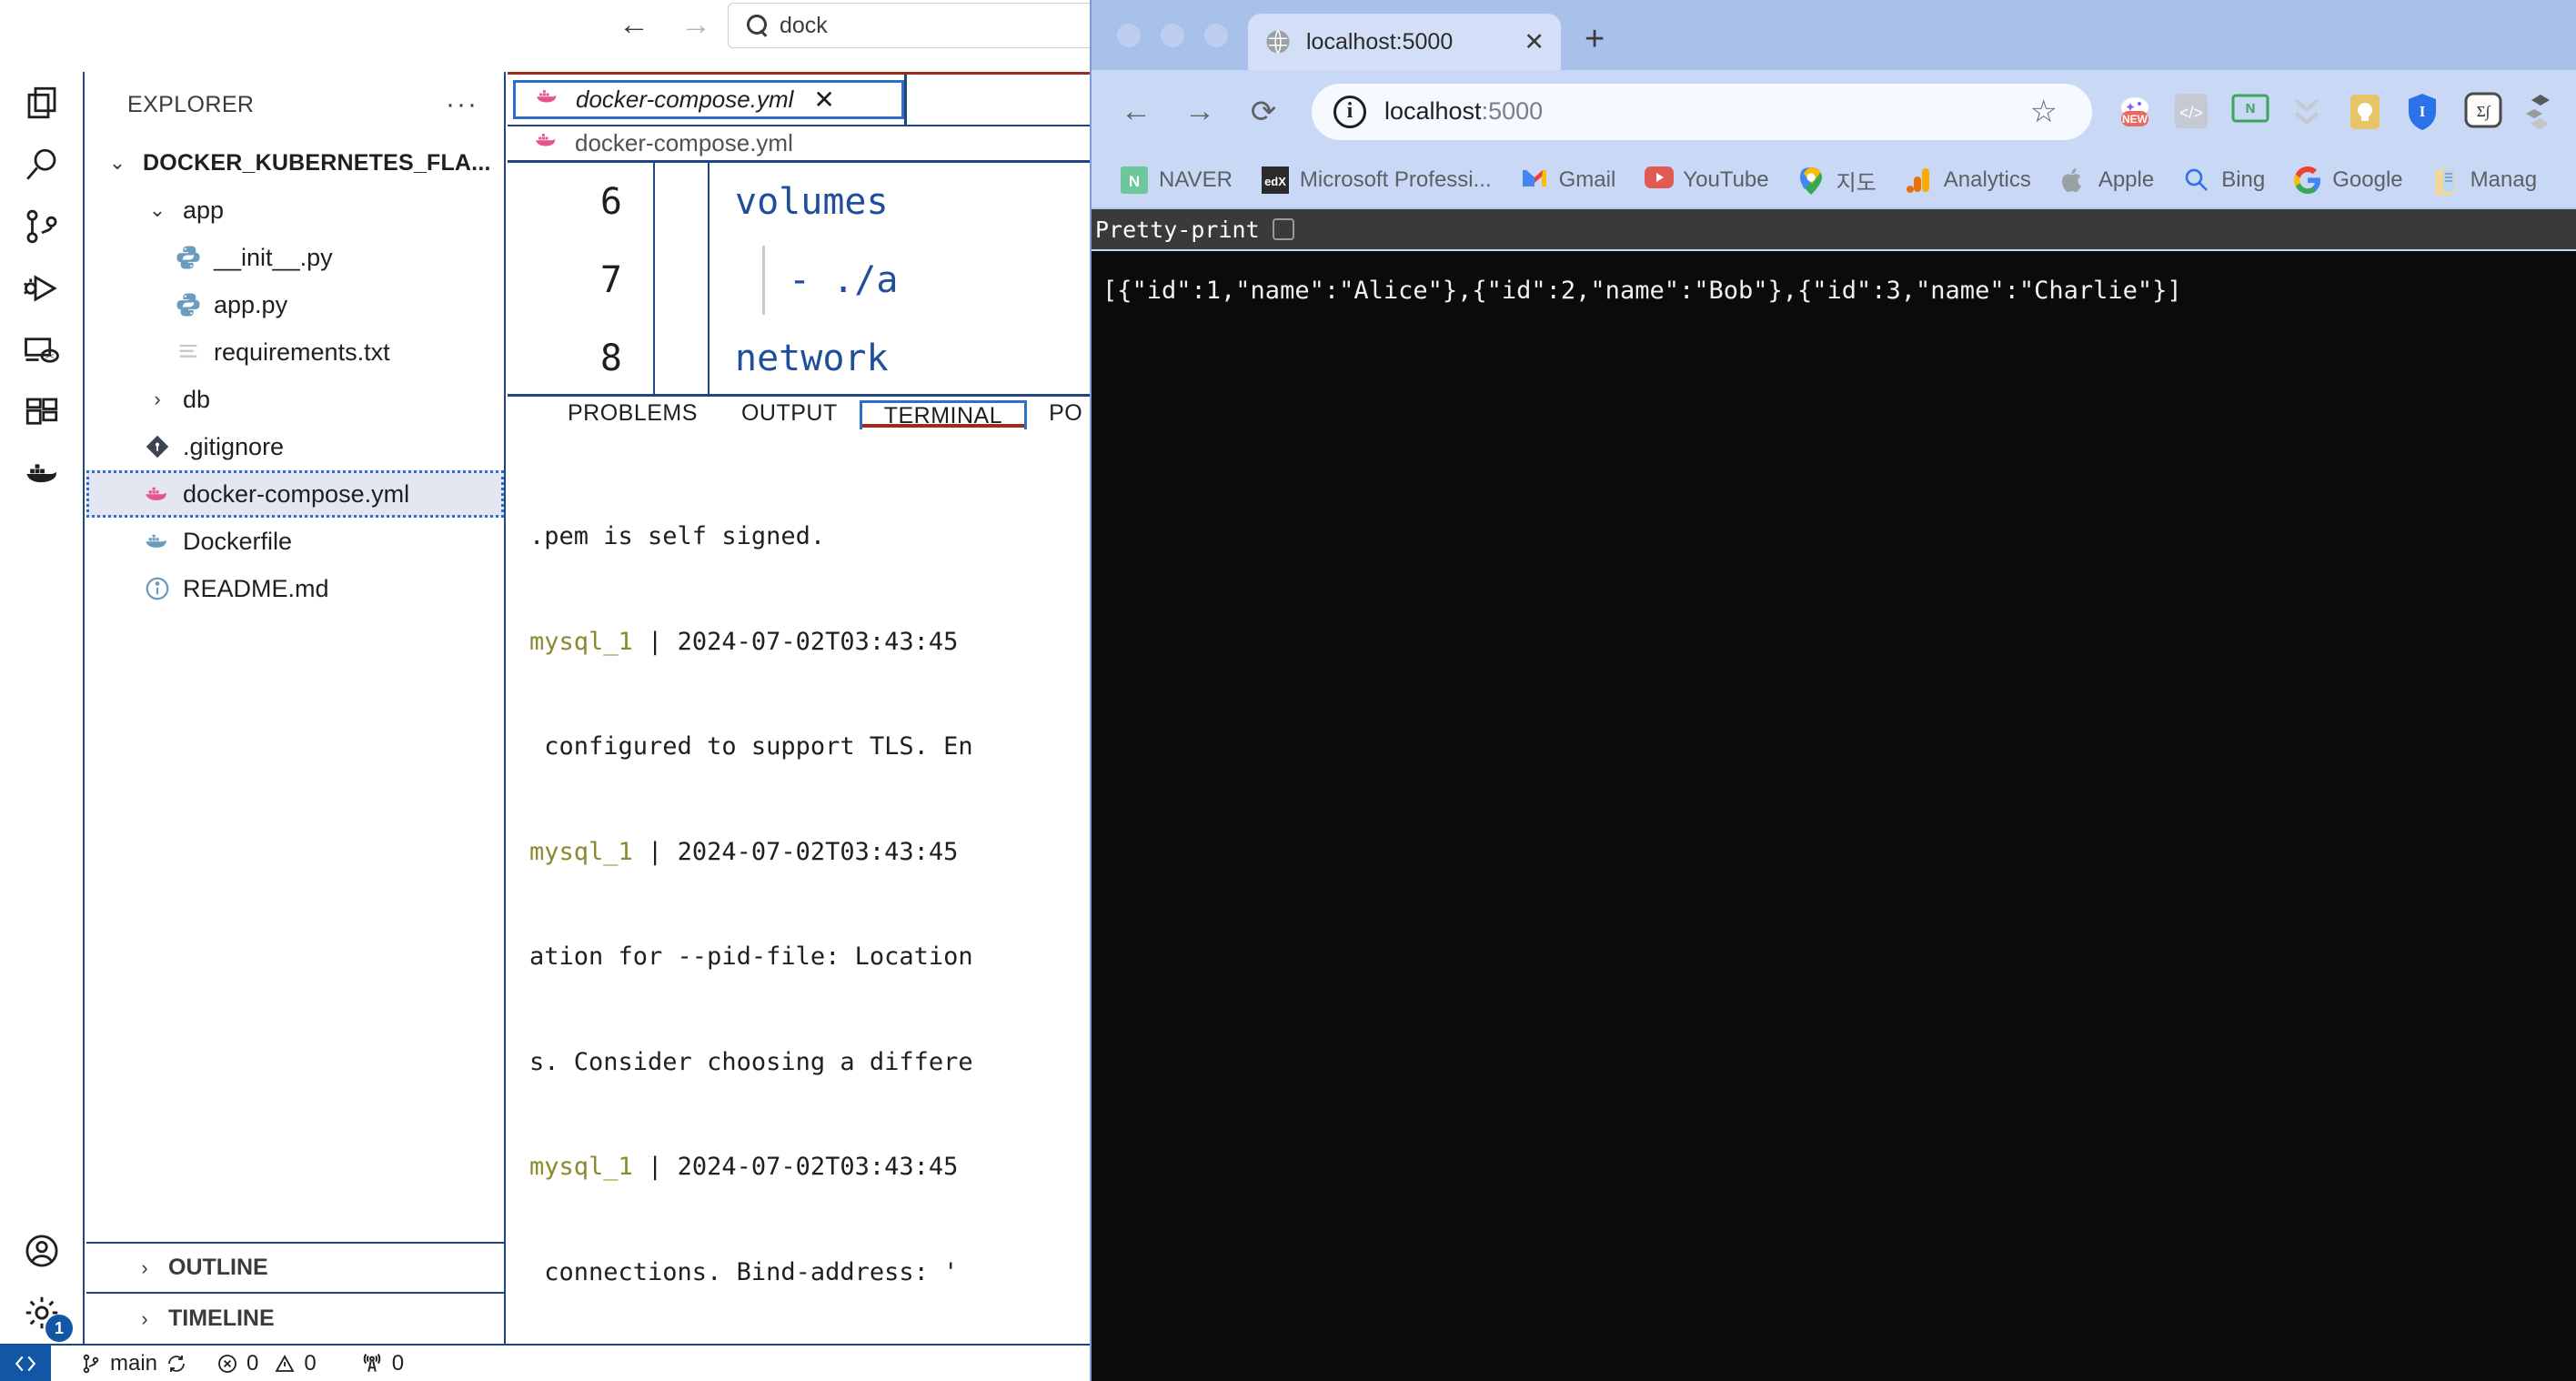 The width and height of the screenshot is (2576, 1381). I want to click on address-bar: i localhost:5000 ☆, so click(1702, 111).